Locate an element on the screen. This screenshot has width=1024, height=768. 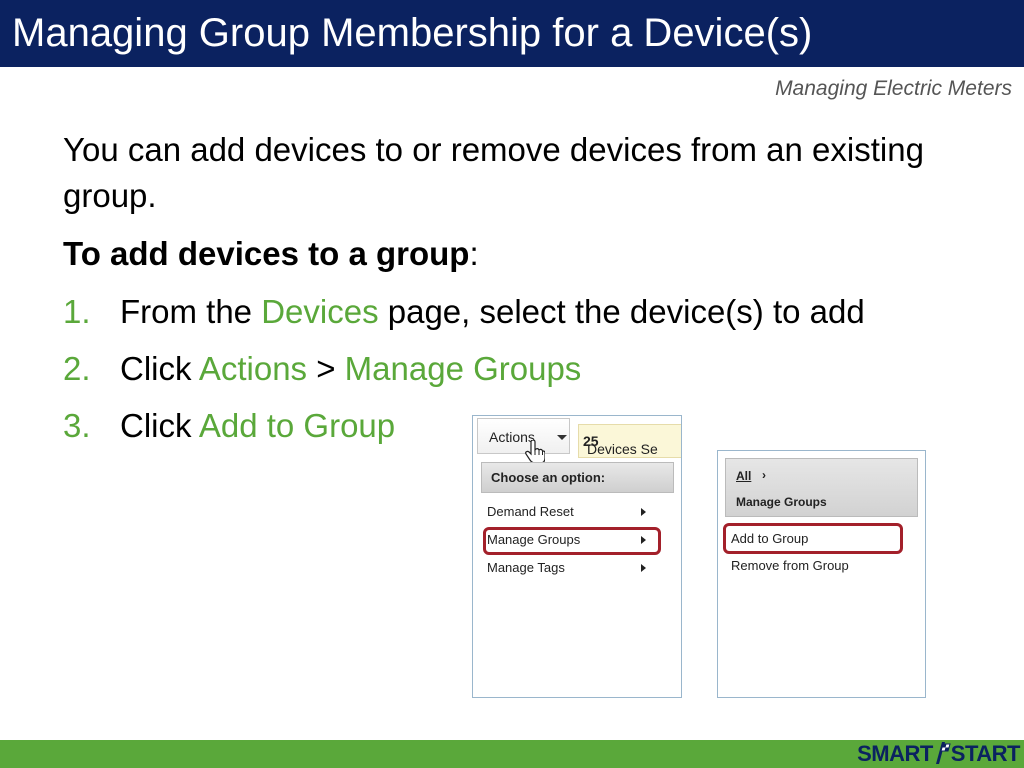
step-number: 2. is located at coordinates (77, 368).